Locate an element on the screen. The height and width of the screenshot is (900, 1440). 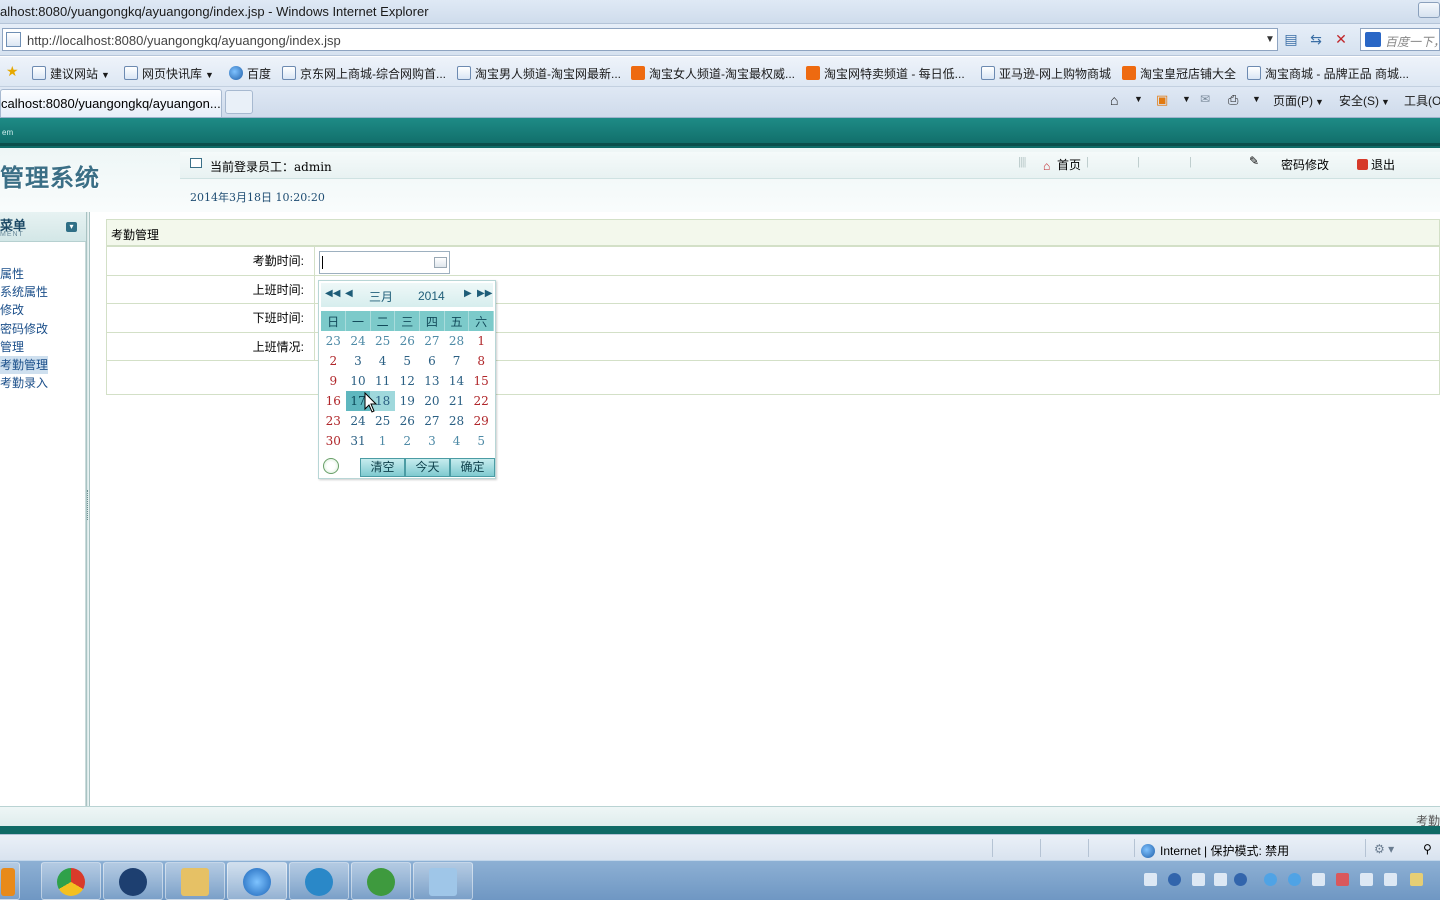
calendar-day: 12 is located at coordinates (407, 381).